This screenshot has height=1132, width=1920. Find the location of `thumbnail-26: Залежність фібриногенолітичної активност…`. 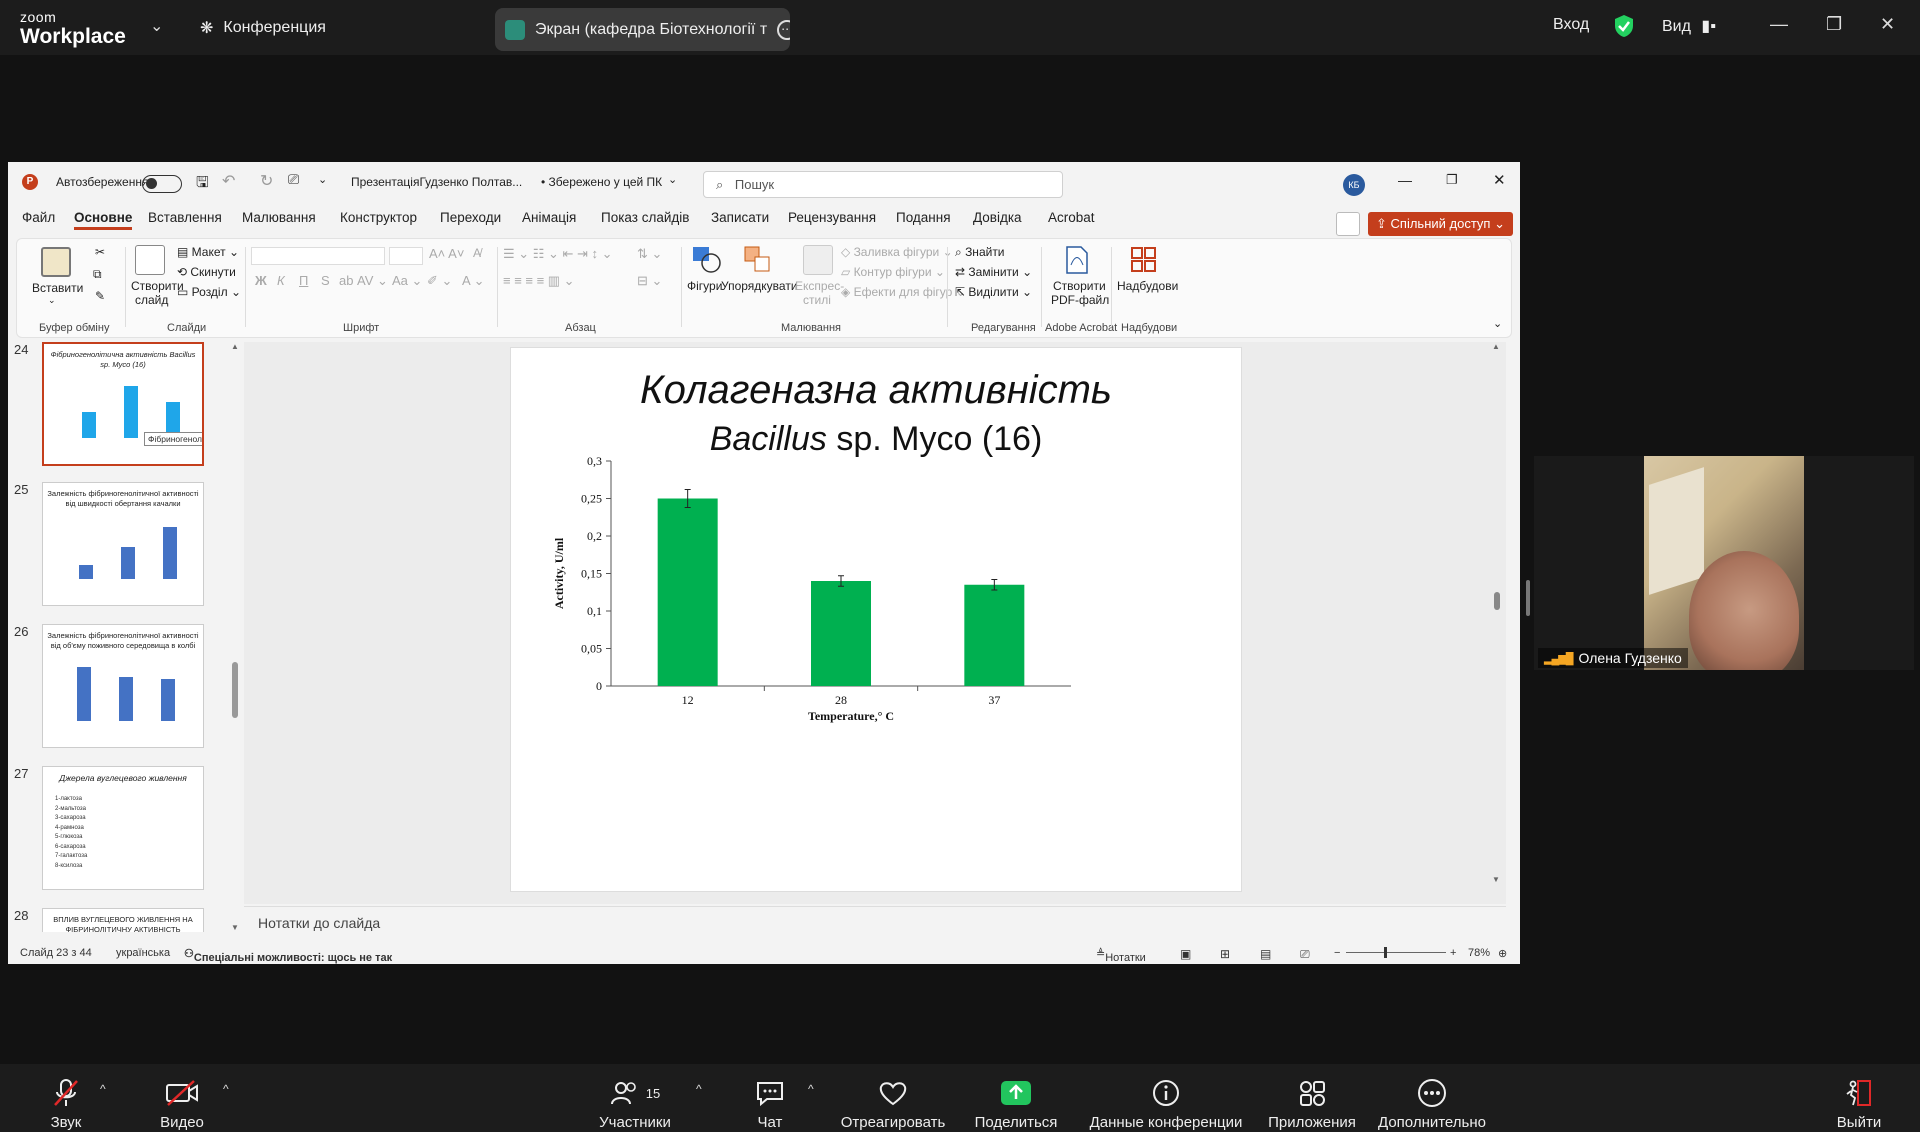

thumbnail-26: Залежність фібриногенолітичної активност… is located at coordinates (123, 686).